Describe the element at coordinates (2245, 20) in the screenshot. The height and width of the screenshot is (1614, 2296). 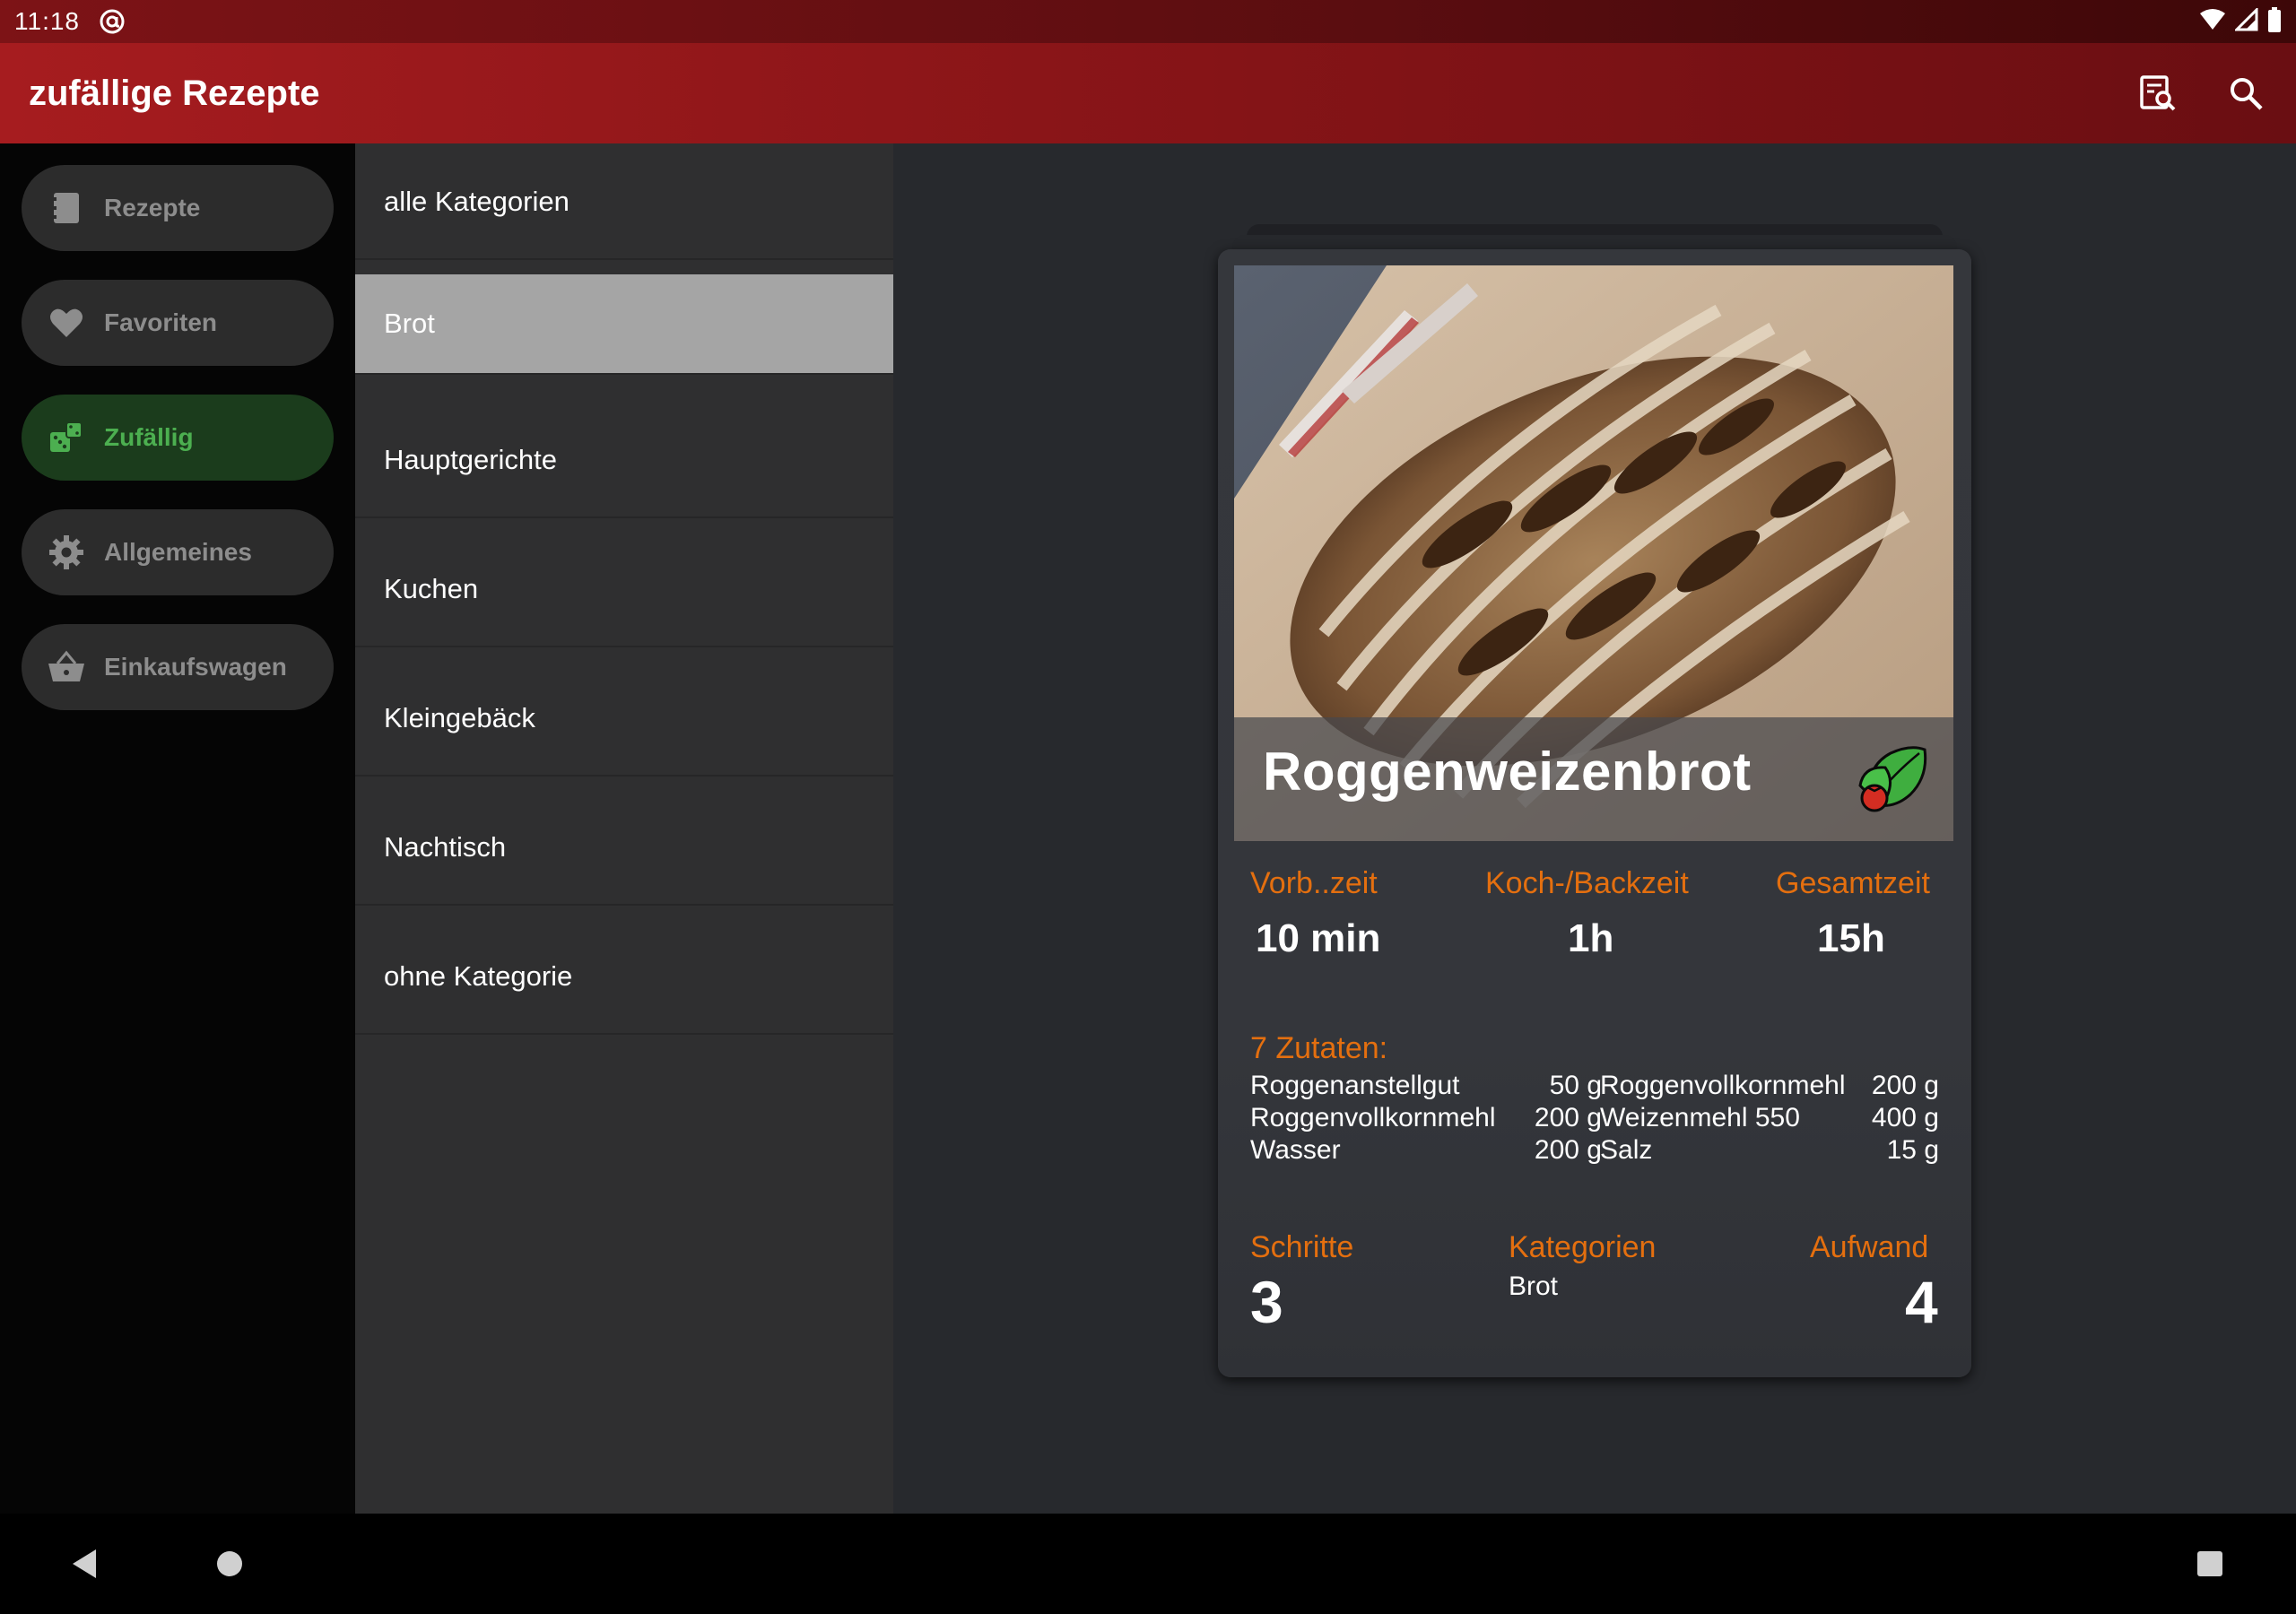
I see `signal-icon` at that location.